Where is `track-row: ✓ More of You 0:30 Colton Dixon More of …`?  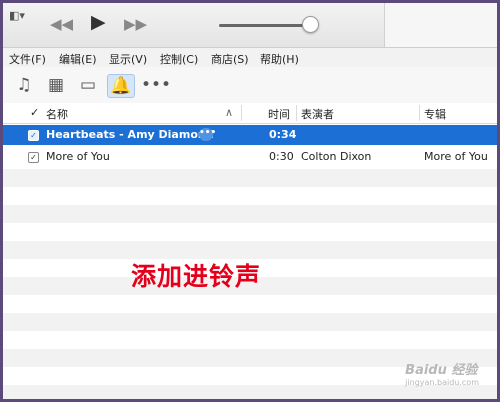 track-row: ✓ More of You 0:30 Colton Dixon More of … is located at coordinates (250, 157).